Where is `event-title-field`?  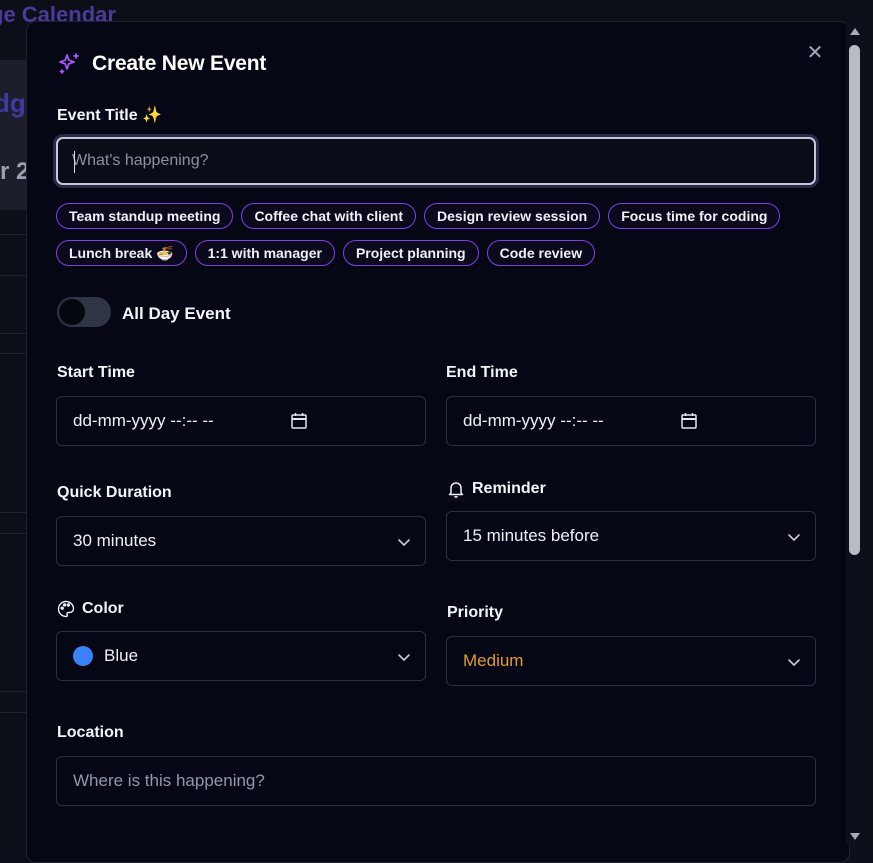
event-title-field is located at coordinates (436, 161).